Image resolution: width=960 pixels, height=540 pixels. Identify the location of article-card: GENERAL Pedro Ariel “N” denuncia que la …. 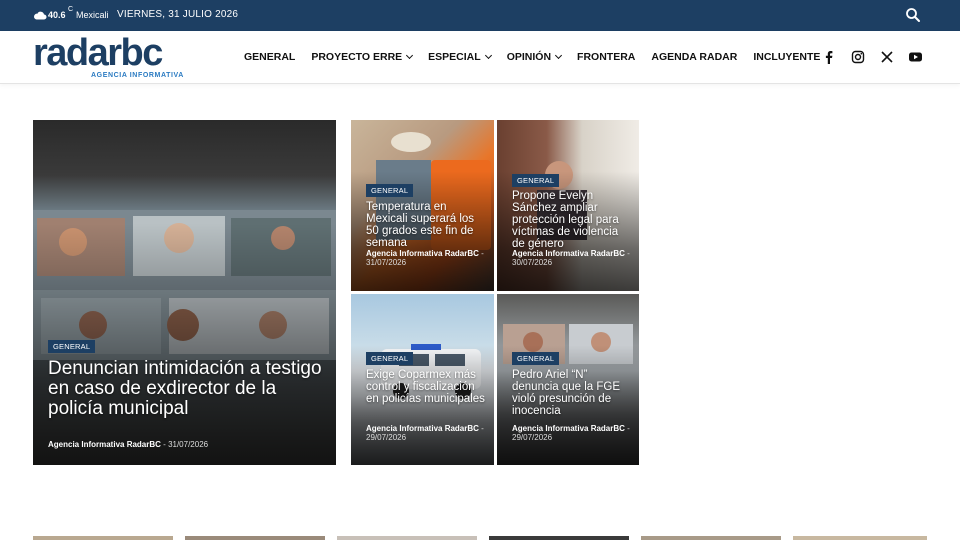
(568, 379).